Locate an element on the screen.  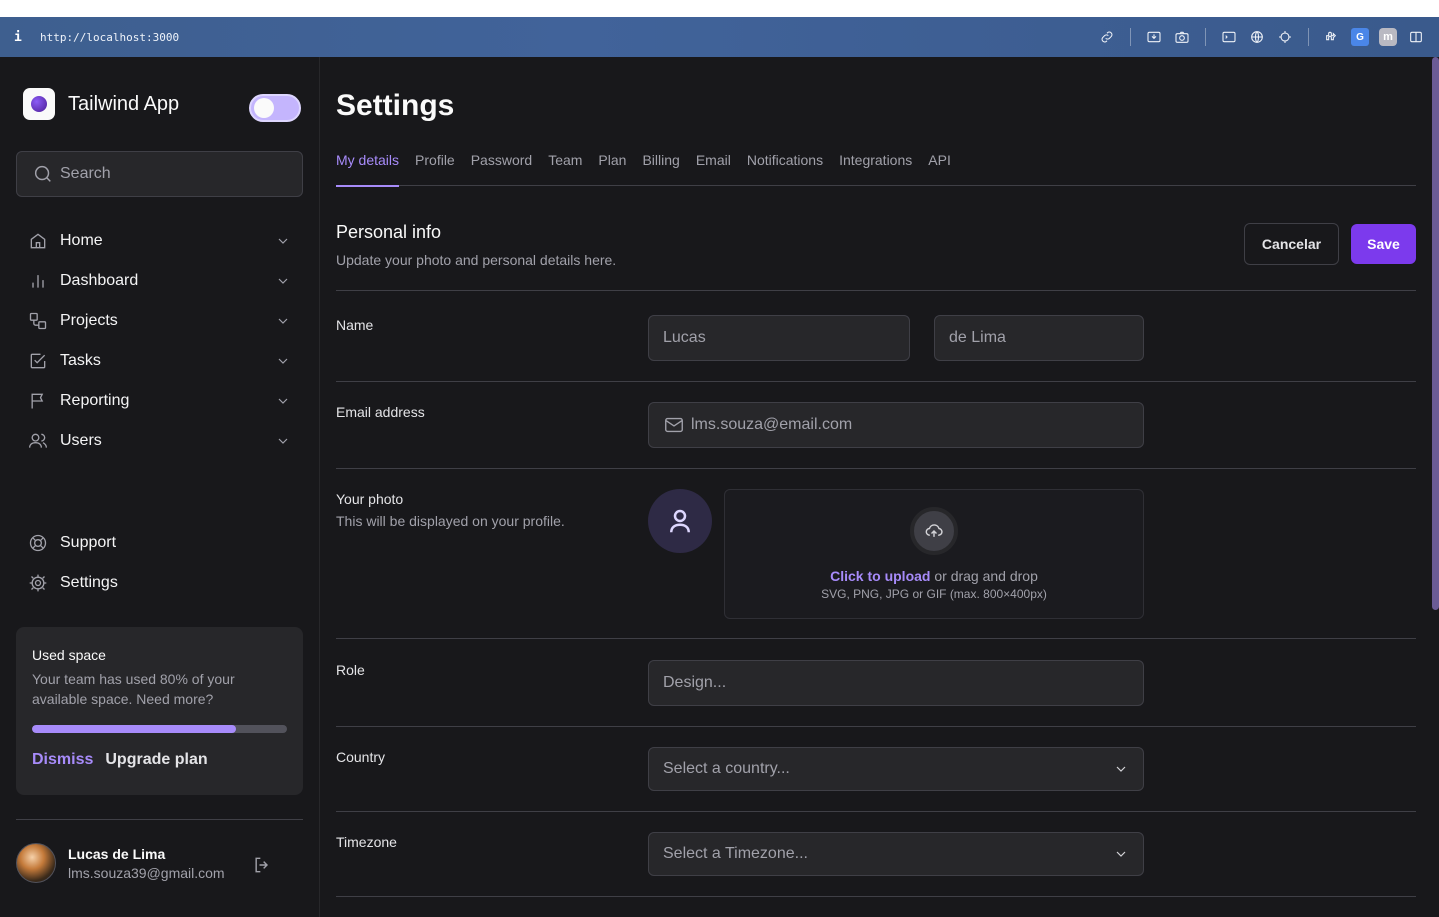
used-space-progress is located at coordinates (159, 729).